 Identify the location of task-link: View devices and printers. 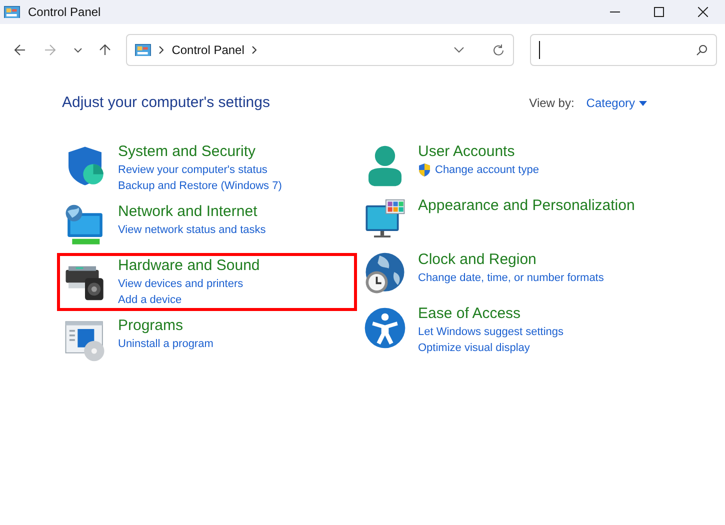
(181, 284).